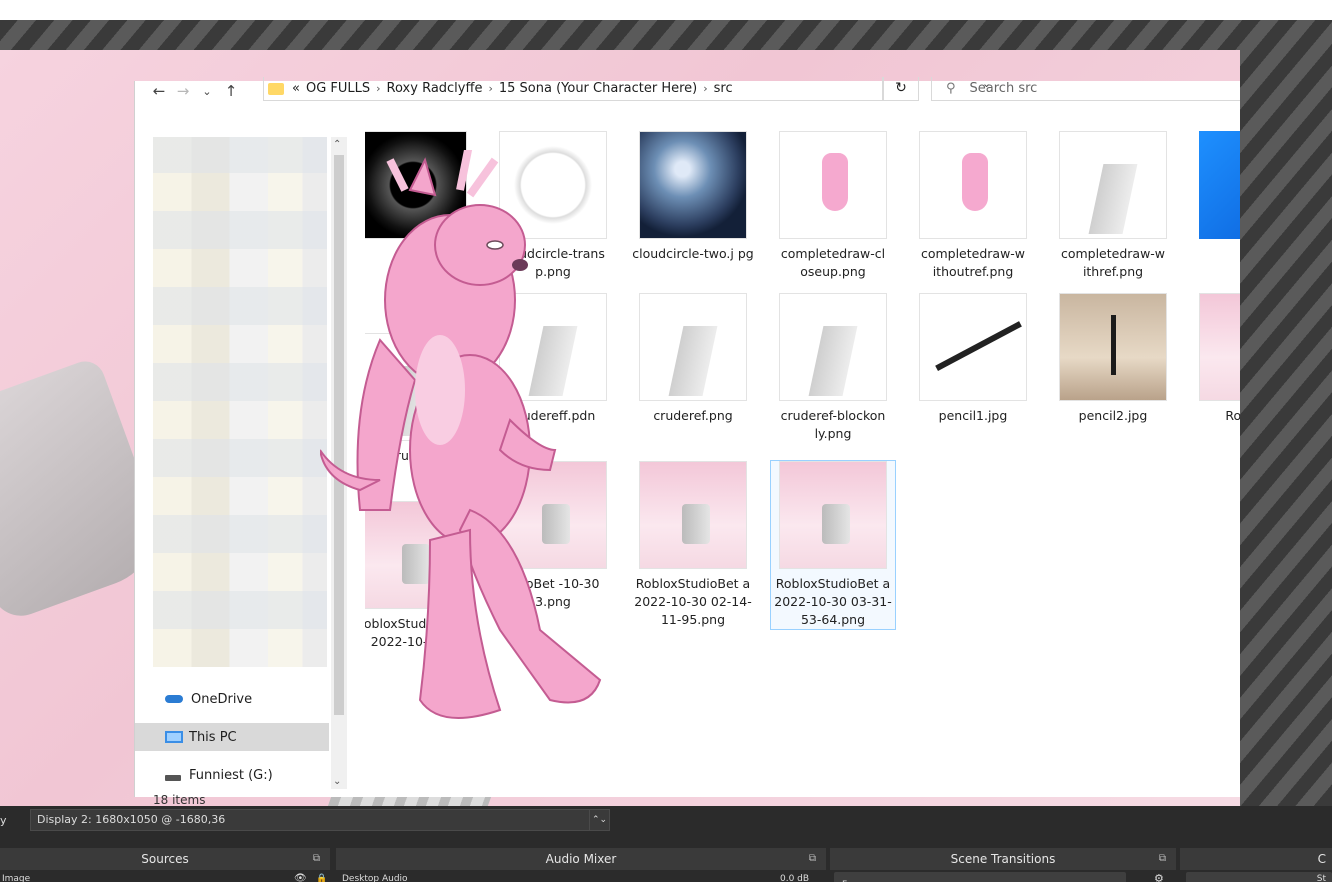  I want to click on character-shape, so click(461, 434).